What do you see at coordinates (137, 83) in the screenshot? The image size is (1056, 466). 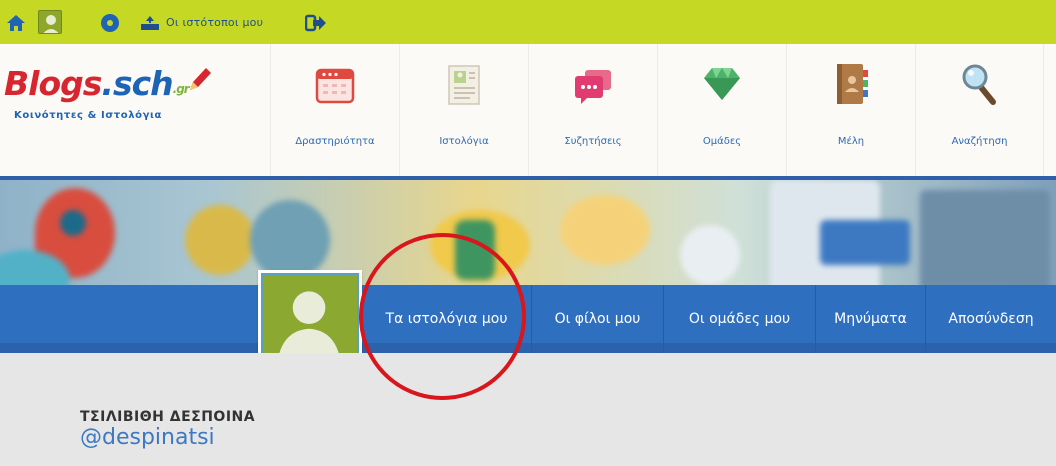 I see `logo-text-sch: .sch` at bounding box center [137, 83].